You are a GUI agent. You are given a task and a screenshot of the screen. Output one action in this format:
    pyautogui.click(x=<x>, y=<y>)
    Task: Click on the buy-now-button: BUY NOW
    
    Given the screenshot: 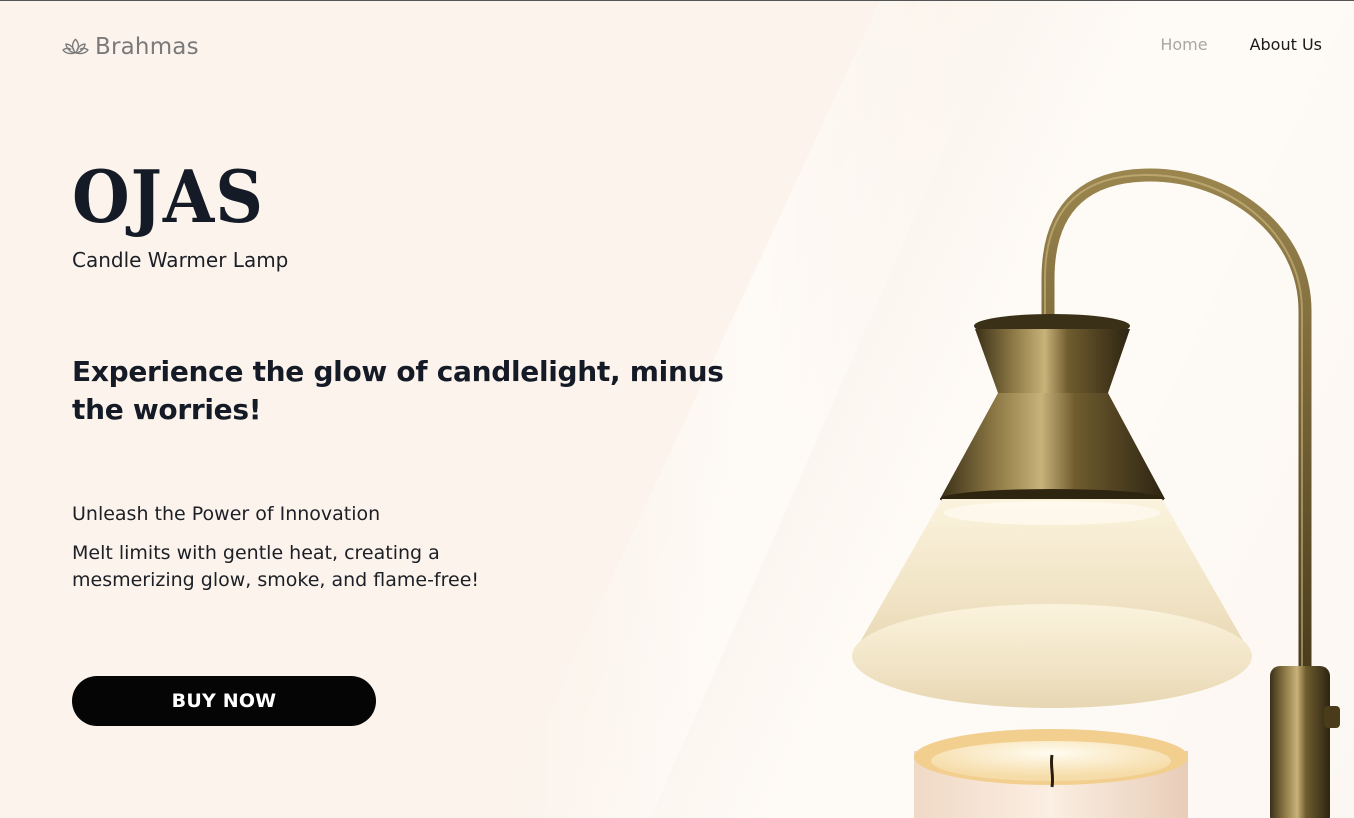 What is the action you would take?
    pyautogui.click(x=224, y=701)
    